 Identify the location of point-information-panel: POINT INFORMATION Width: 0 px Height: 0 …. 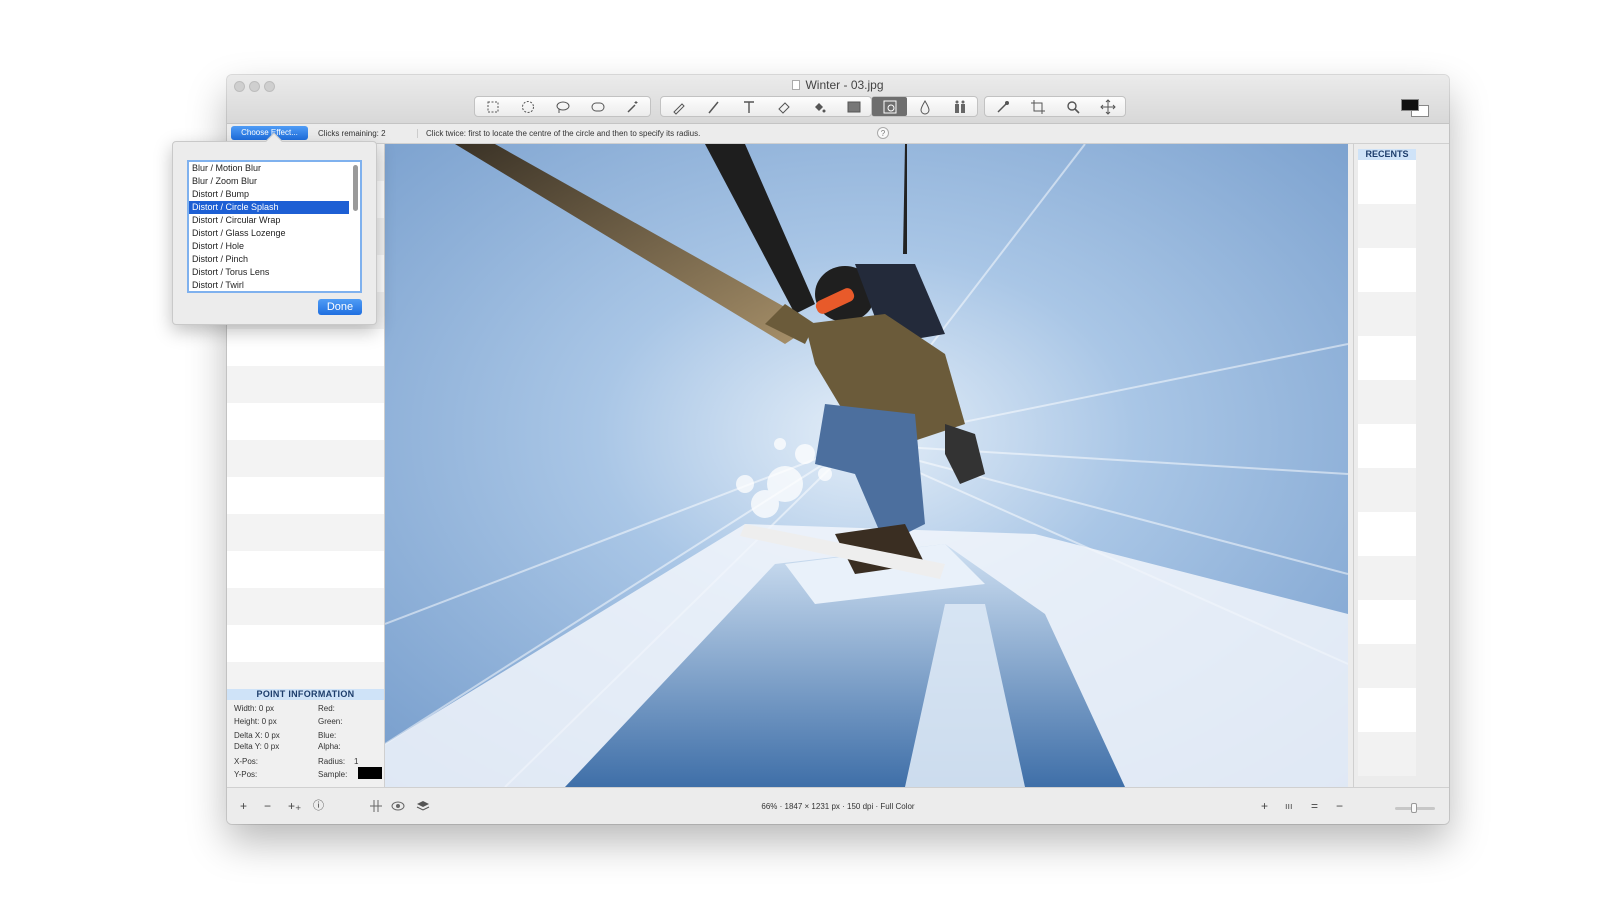
(306, 743).